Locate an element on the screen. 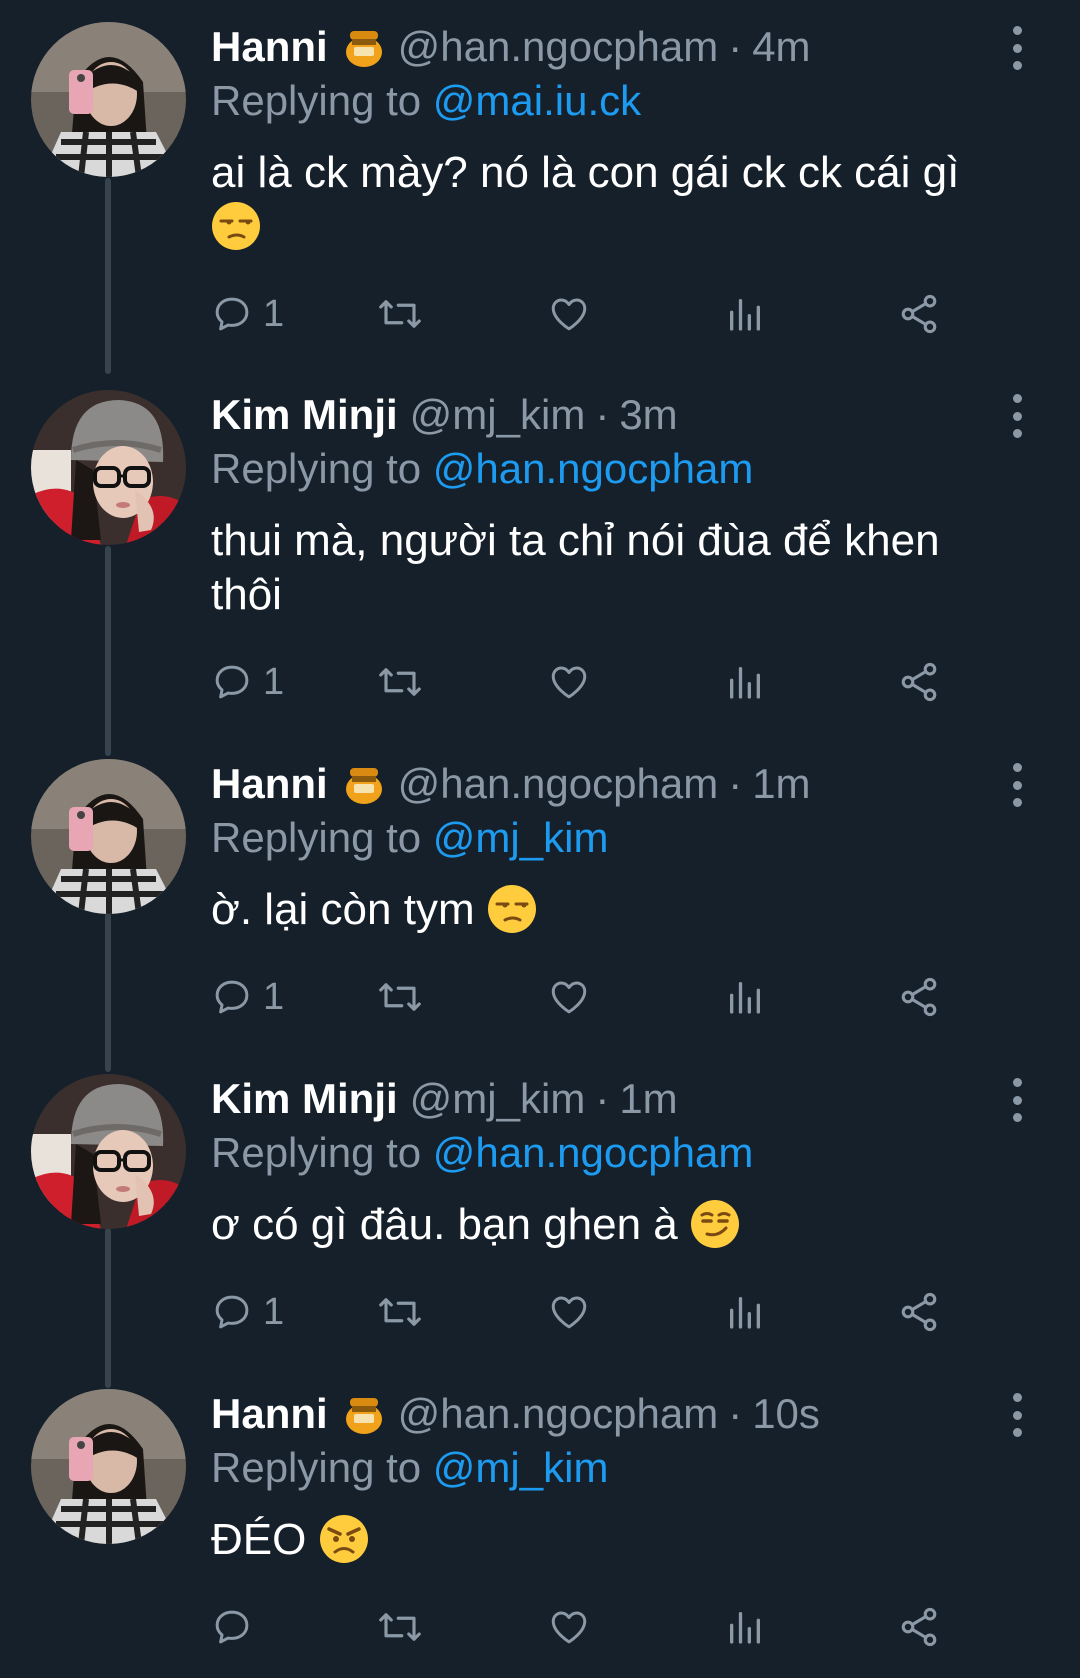  replying-to: Replying to @han.ngocpham is located at coordinates (482, 1153).